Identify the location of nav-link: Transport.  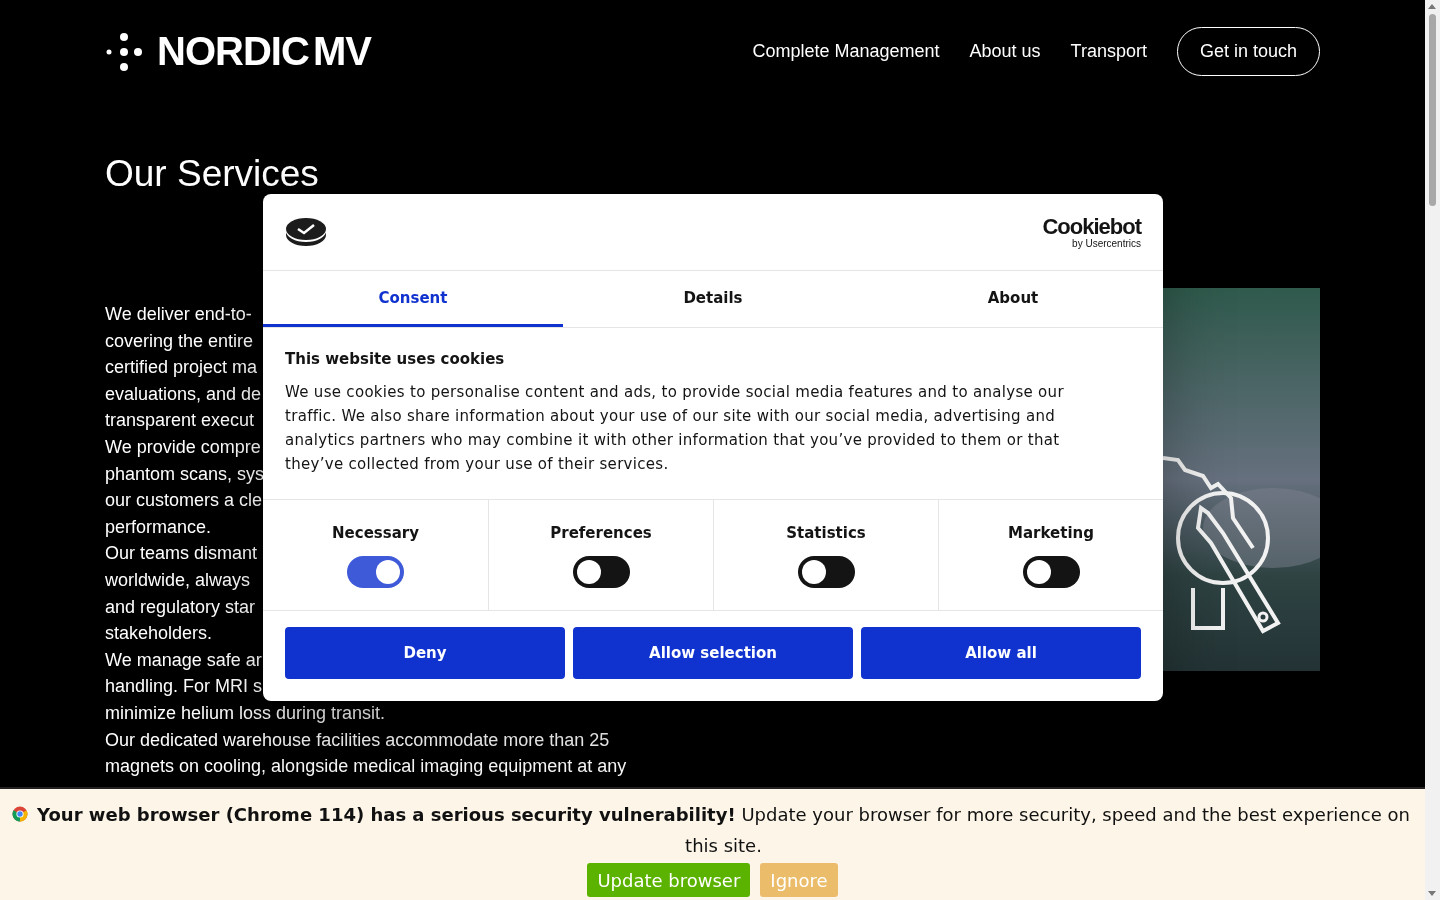
(1108, 51).